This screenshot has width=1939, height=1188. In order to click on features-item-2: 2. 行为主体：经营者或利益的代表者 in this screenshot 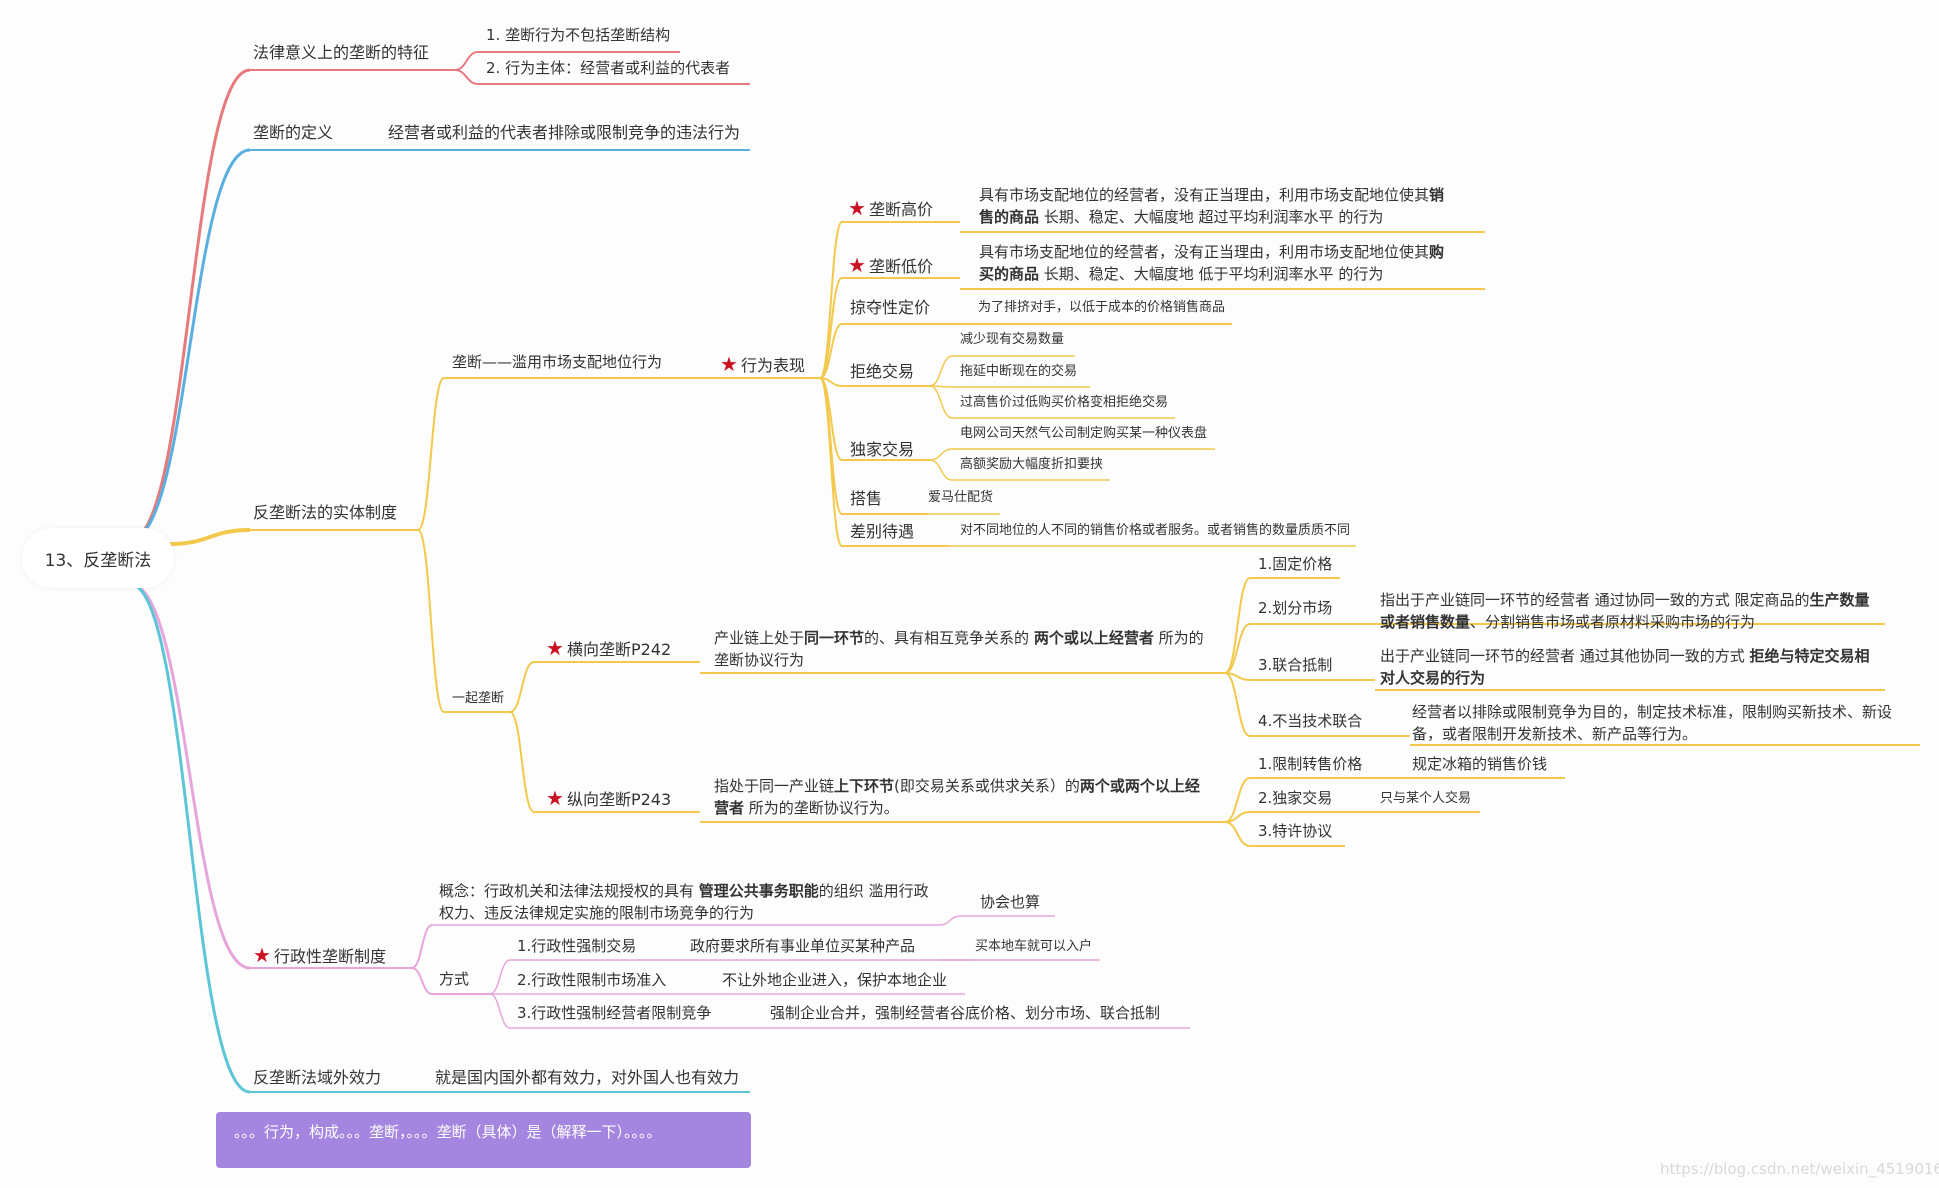, I will do `click(608, 68)`.